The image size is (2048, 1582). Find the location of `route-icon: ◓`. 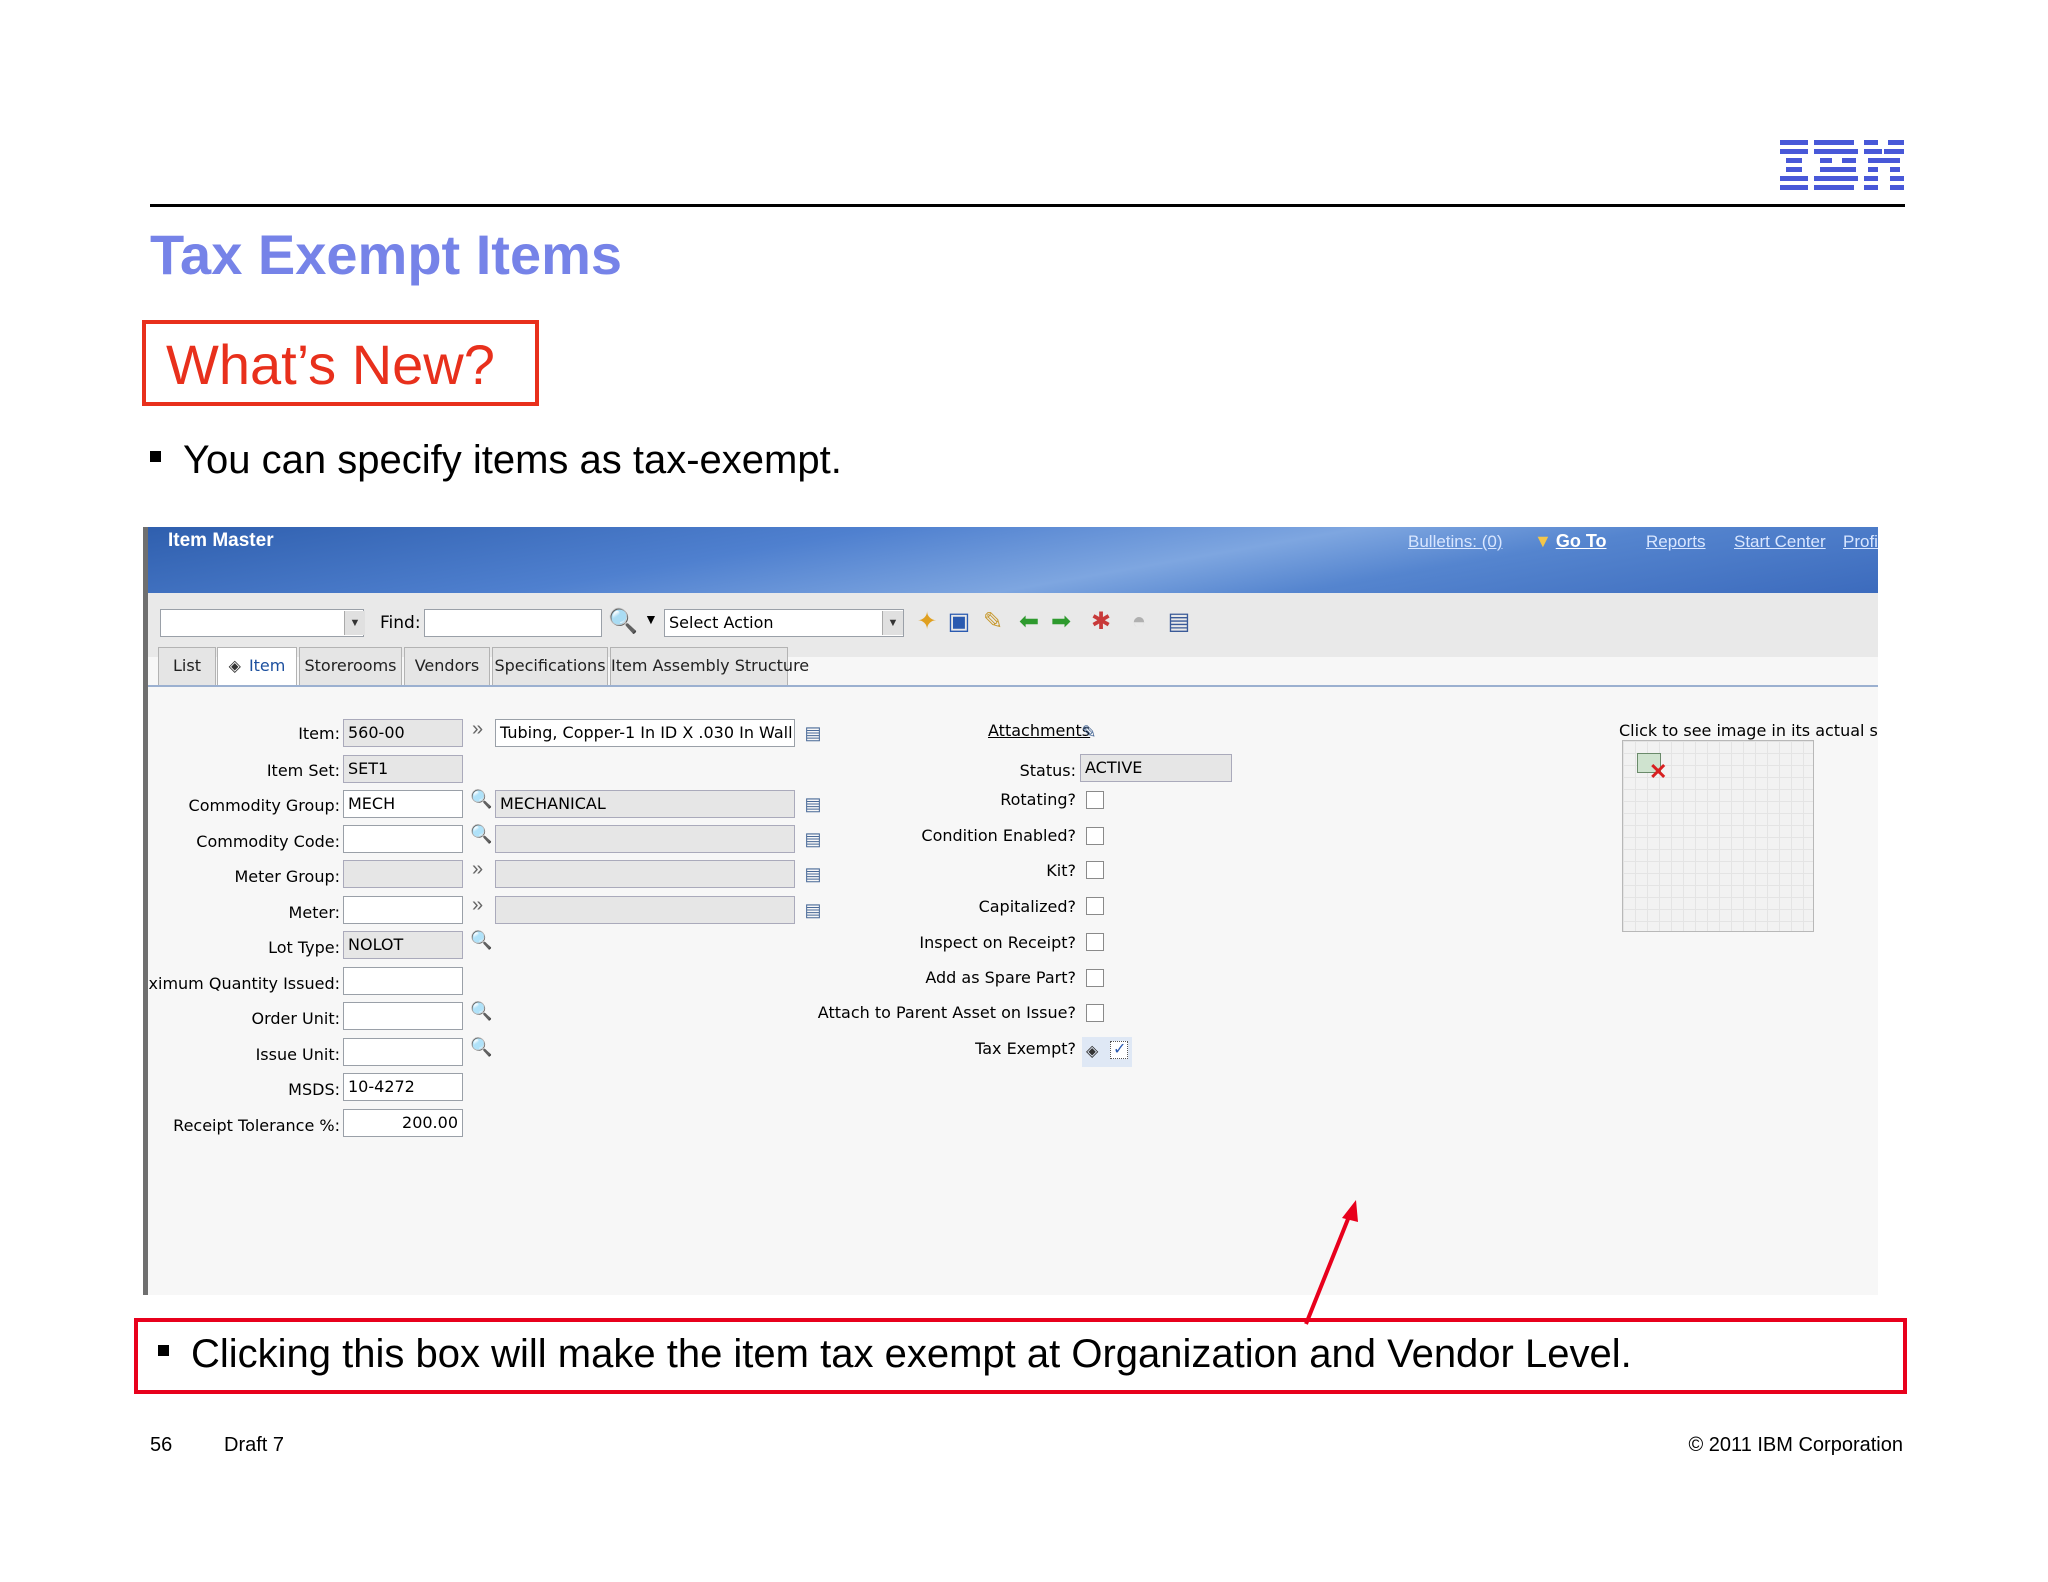

route-icon: ◓ is located at coordinates (1139, 622).